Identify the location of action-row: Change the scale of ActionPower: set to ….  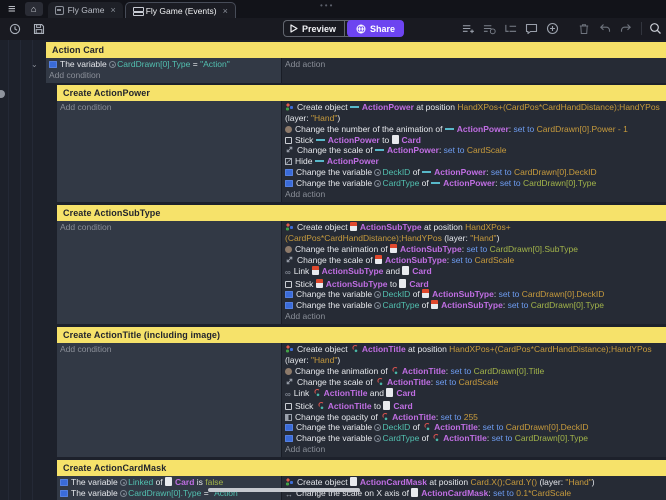
(474, 150).